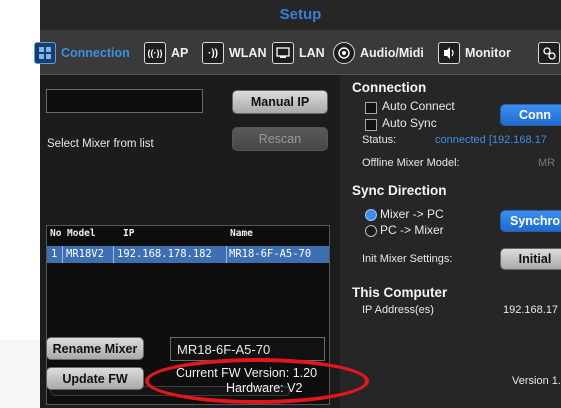 The image size is (561, 408). I want to click on tab-label: Connection, so click(95, 53).